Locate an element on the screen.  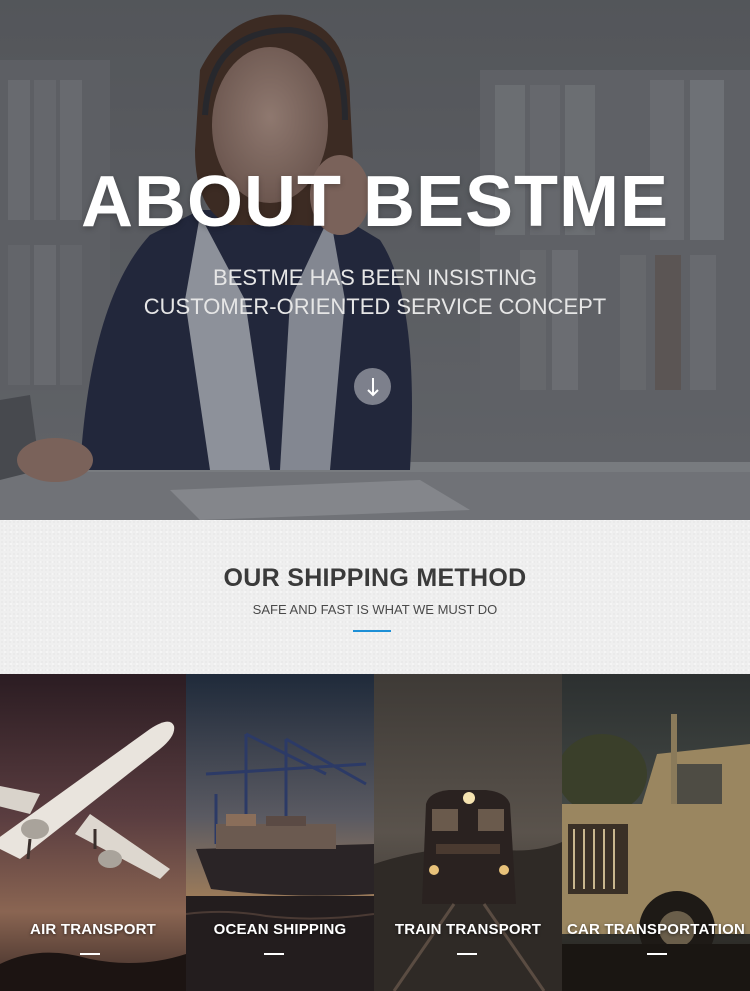
arrow-down-icon is located at coordinates (372, 386).